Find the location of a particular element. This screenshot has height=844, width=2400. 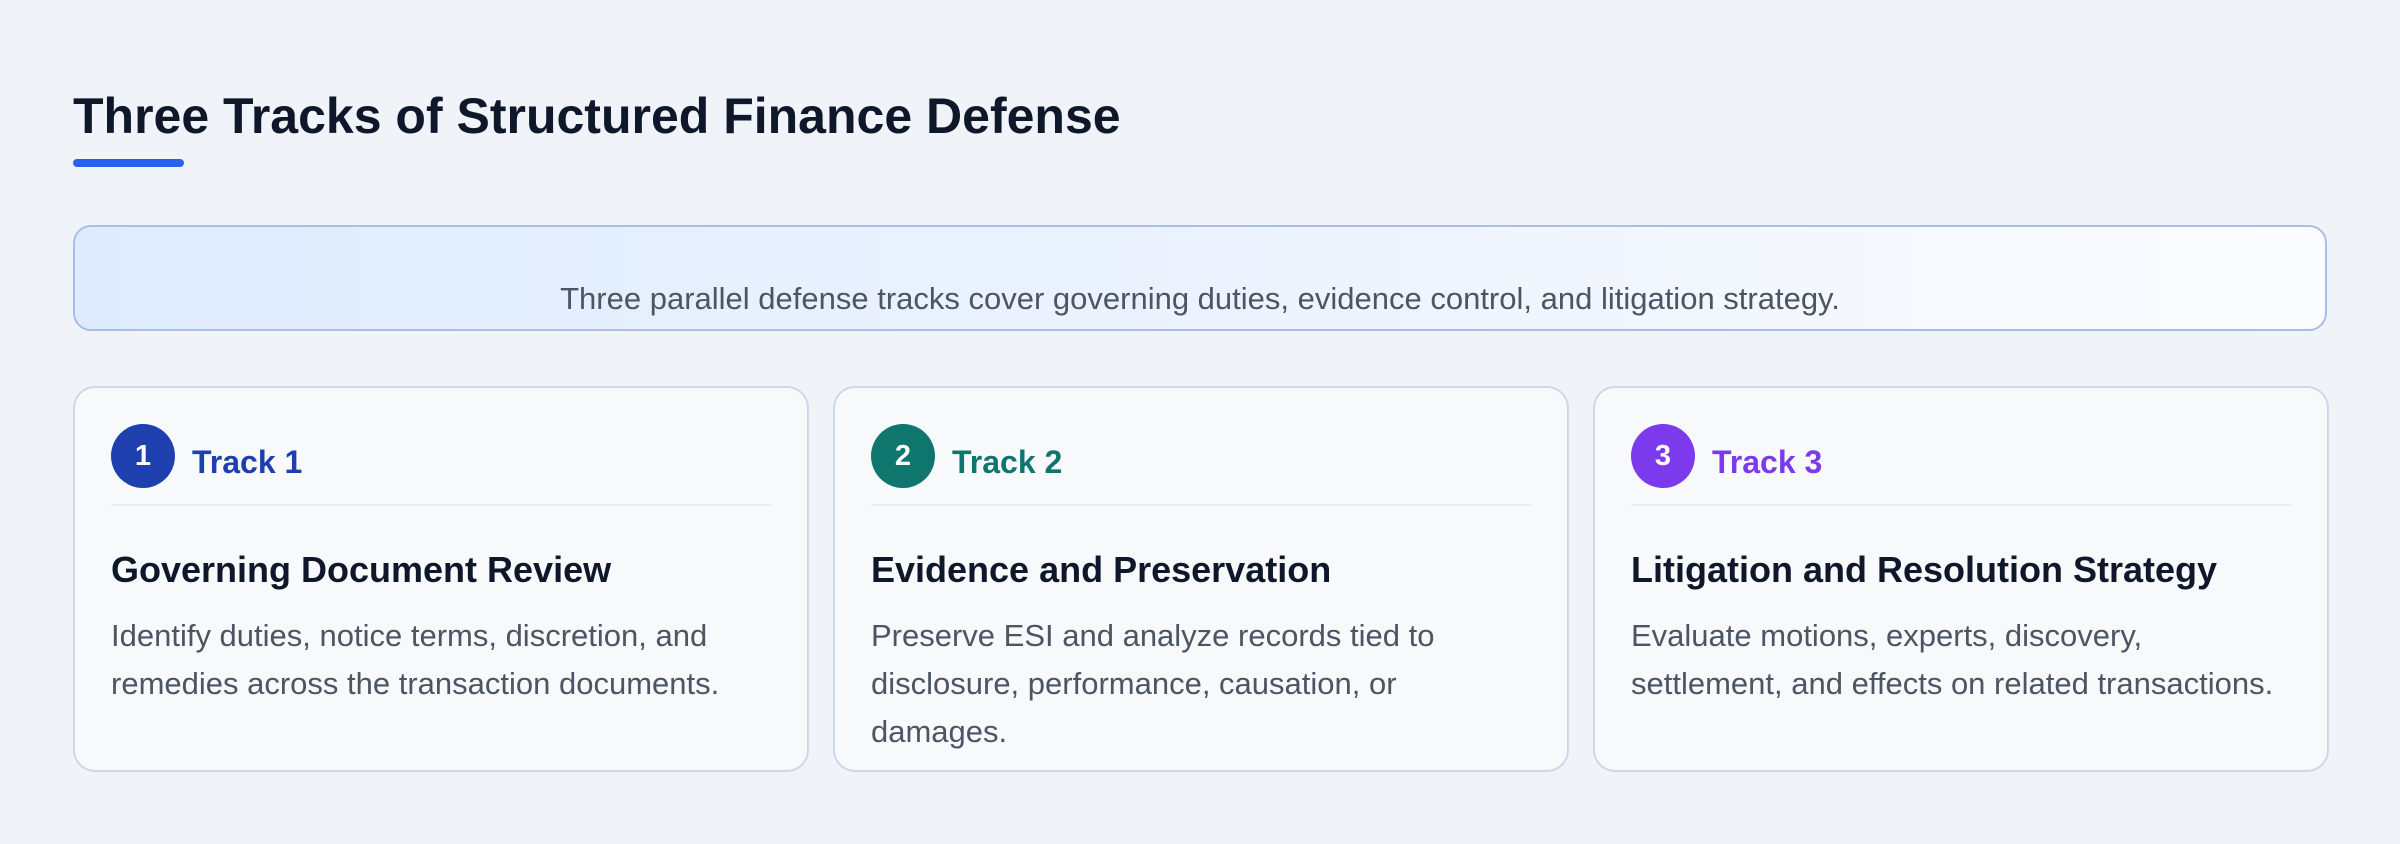

track-number-badge: 3 is located at coordinates (1663, 456).